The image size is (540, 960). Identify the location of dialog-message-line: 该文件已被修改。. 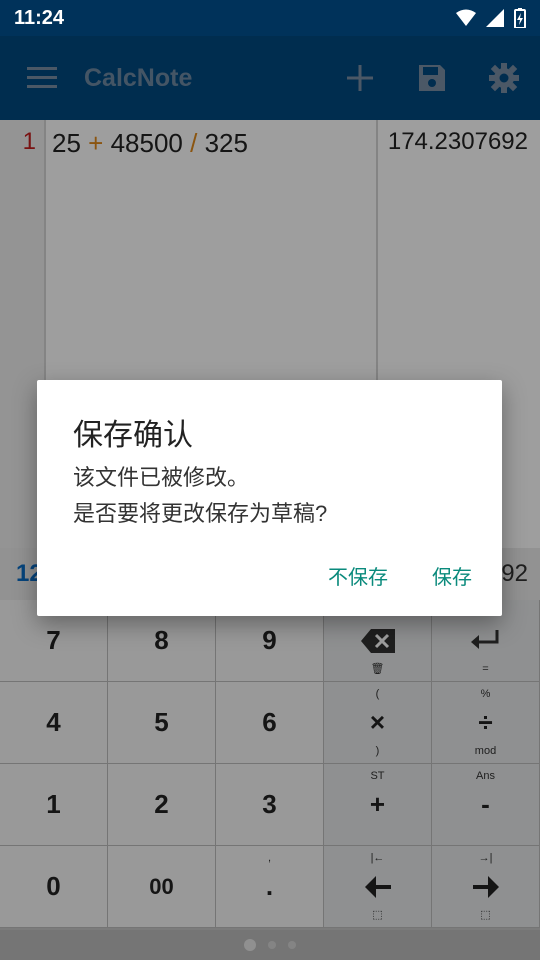
(161, 477).